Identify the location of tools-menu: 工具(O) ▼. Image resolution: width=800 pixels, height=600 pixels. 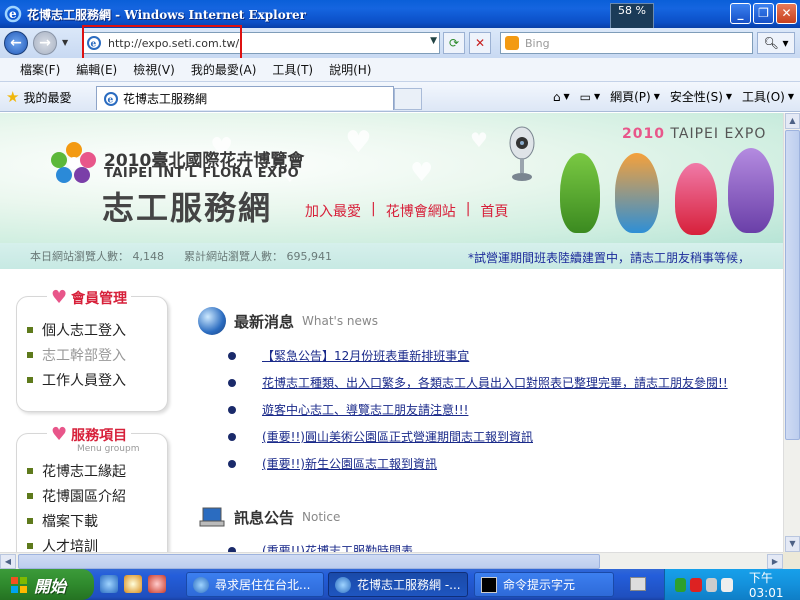
(768, 96).